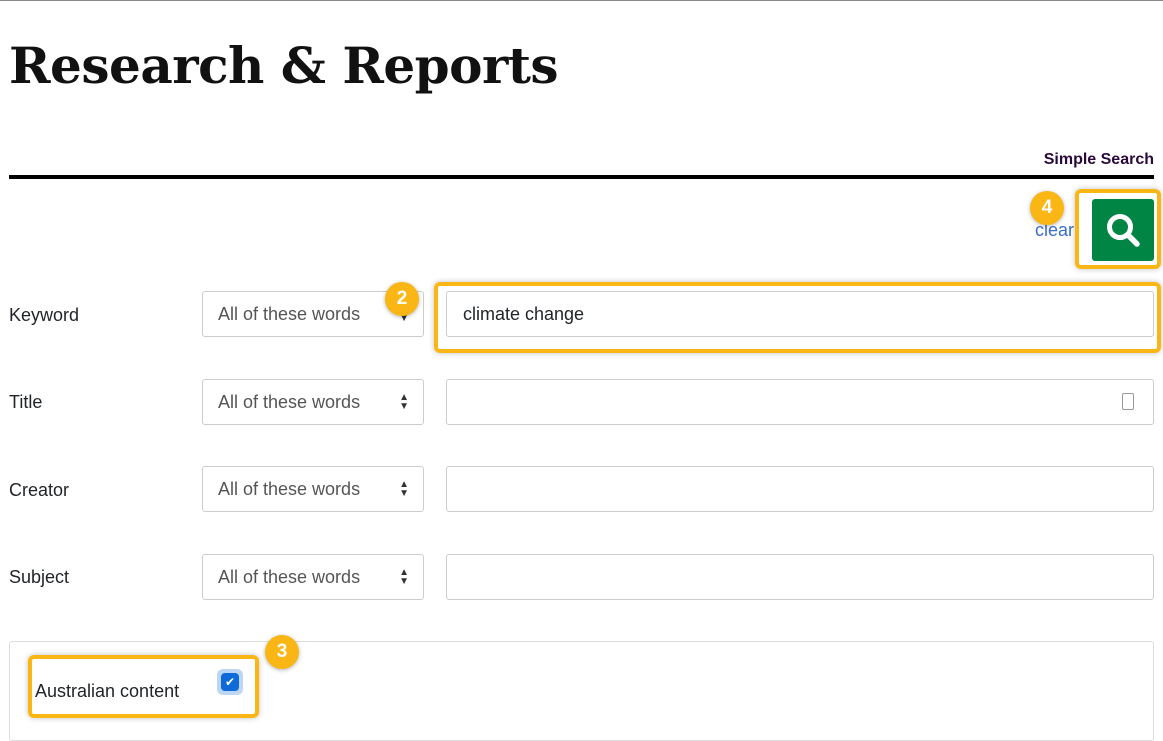  Describe the element at coordinates (39, 490) in the screenshot. I see `creator-label: Creator` at that location.